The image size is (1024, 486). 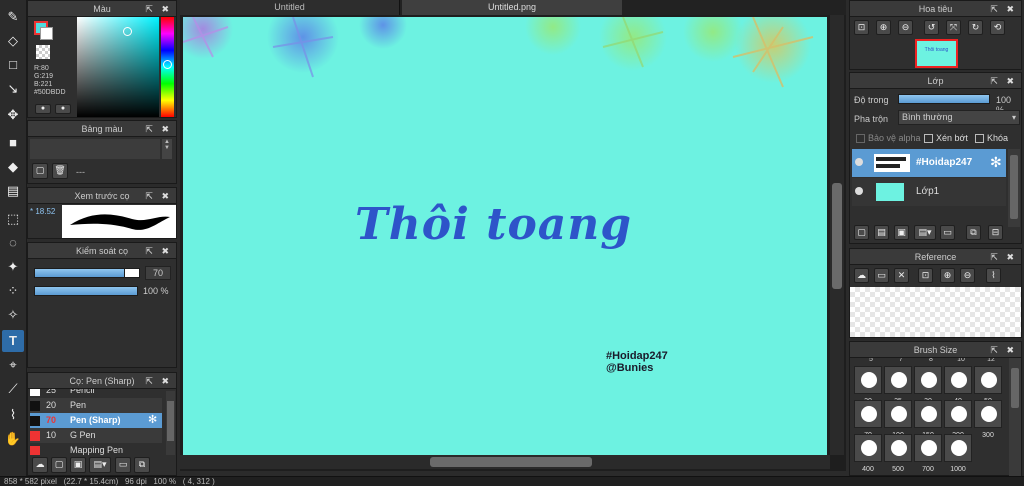 What do you see at coordinates (96, 393) in the screenshot?
I see `brush-list-item: 25 Pencil` at bounding box center [96, 393].